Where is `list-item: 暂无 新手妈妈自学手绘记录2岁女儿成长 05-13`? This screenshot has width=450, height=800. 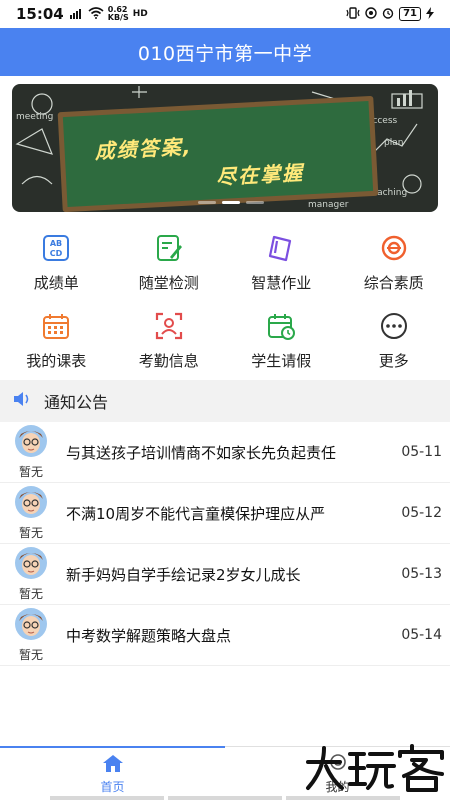
list-item: 暂无 新手妈妈自学手绘记录2岁女儿成长 05-13 is located at coordinates (225, 574).